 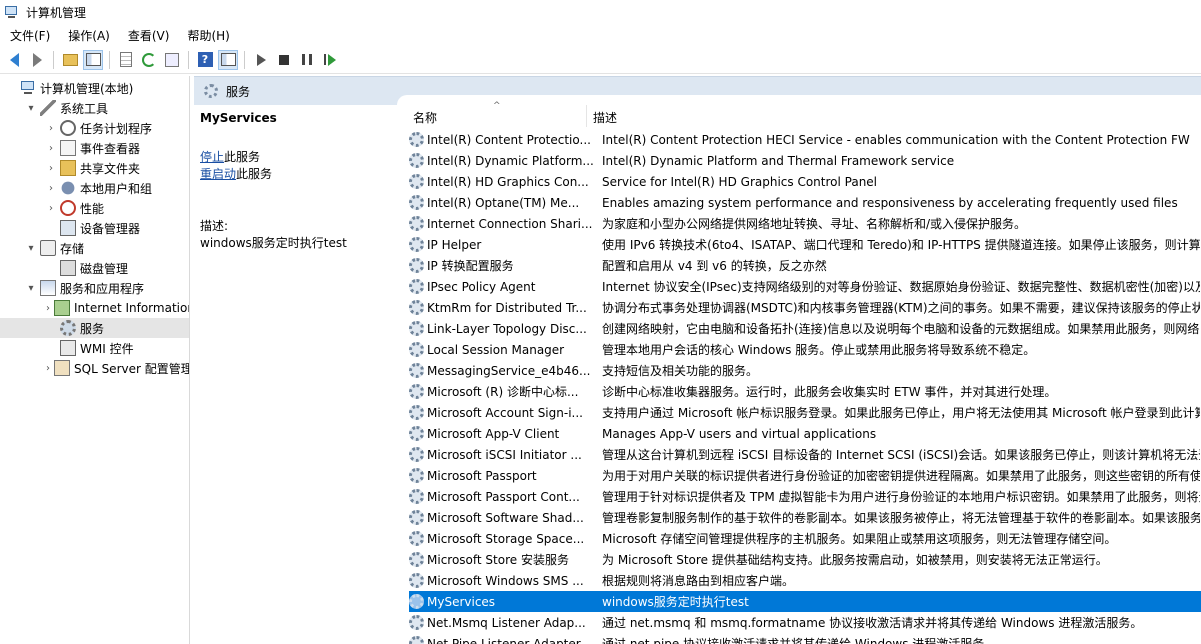 What do you see at coordinates (94, 148) in the screenshot?
I see `tree-item: › 事件查看器` at bounding box center [94, 148].